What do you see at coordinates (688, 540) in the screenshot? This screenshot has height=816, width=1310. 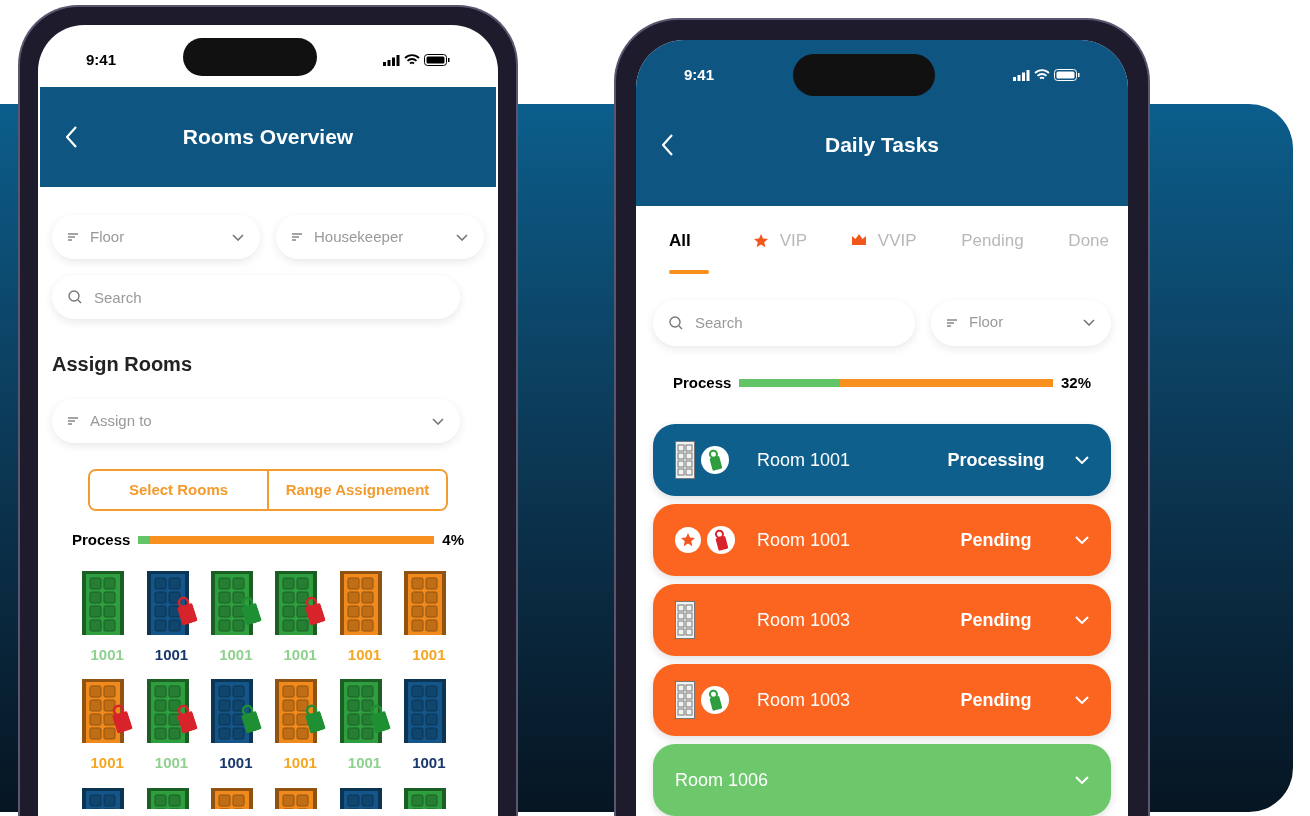 I see `star-badge-icon` at bounding box center [688, 540].